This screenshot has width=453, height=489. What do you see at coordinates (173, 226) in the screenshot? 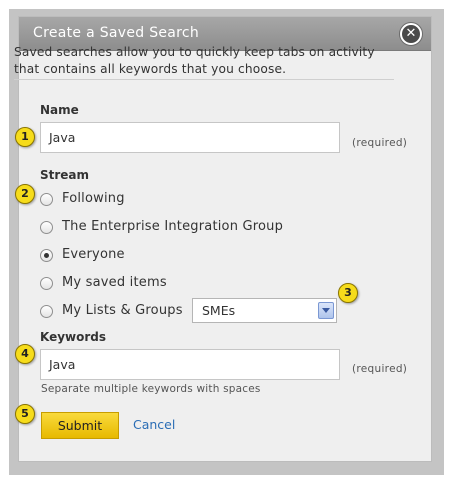
I see `radio-label: The Enterprise Integration Group` at bounding box center [173, 226].